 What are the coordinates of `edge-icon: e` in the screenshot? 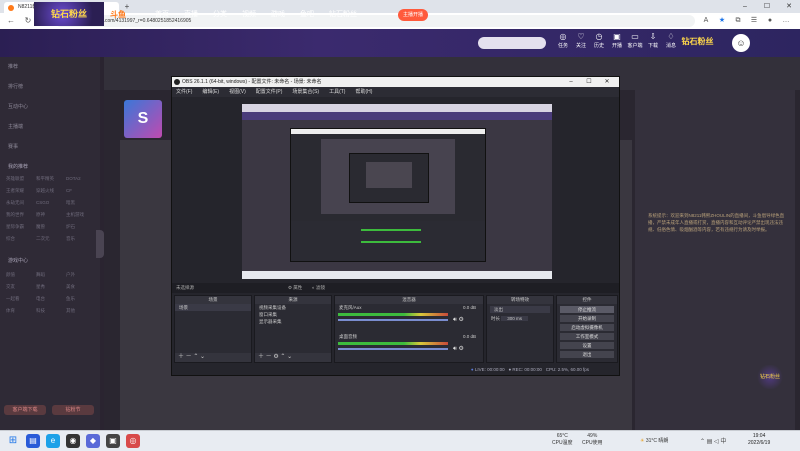 It's located at (53, 441).